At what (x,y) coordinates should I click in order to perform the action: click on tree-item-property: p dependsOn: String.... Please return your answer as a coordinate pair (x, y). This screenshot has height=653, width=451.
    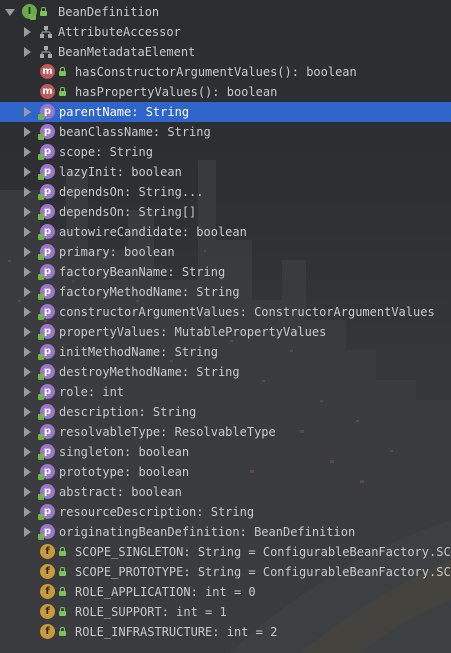
    Looking at the image, I should click on (225, 192).